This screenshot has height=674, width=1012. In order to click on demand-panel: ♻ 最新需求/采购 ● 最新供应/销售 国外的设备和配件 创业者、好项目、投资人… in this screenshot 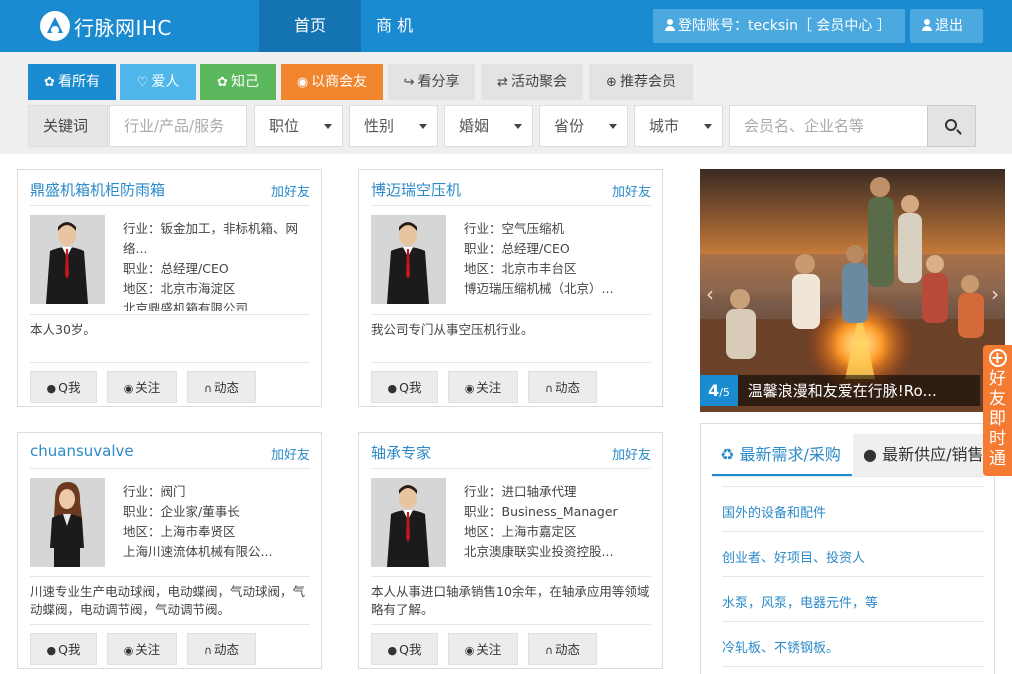, I will do `click(847, 548)`.